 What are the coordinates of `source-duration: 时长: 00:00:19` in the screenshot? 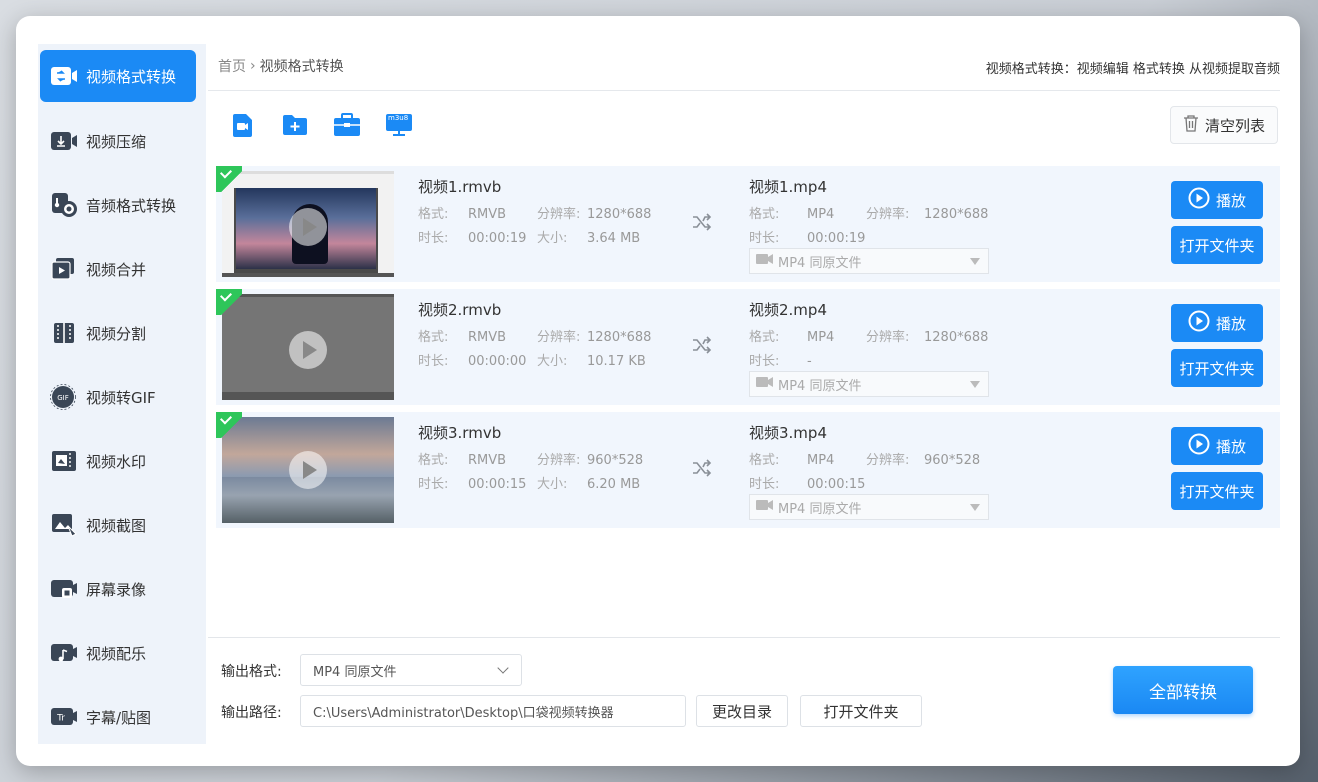 It's located at (472, 238).